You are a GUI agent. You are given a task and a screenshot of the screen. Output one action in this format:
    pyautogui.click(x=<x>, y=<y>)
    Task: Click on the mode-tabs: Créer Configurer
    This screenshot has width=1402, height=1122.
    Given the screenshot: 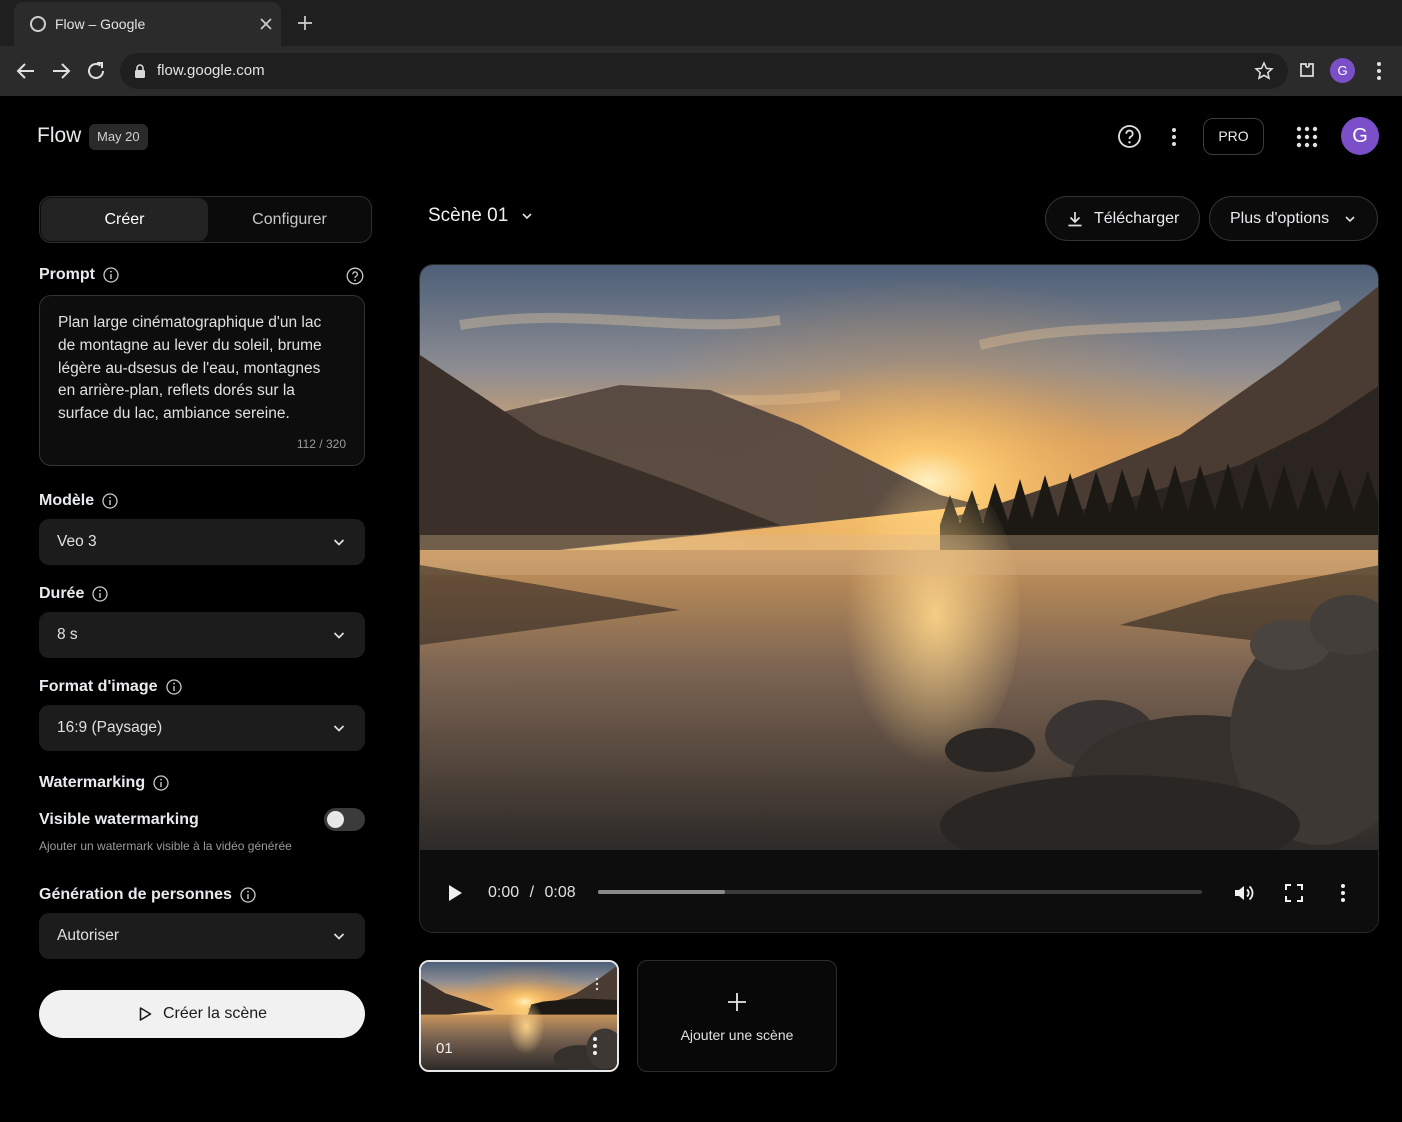 What is the action you would take?
    pyautogui.click(x=205, y=219)
    